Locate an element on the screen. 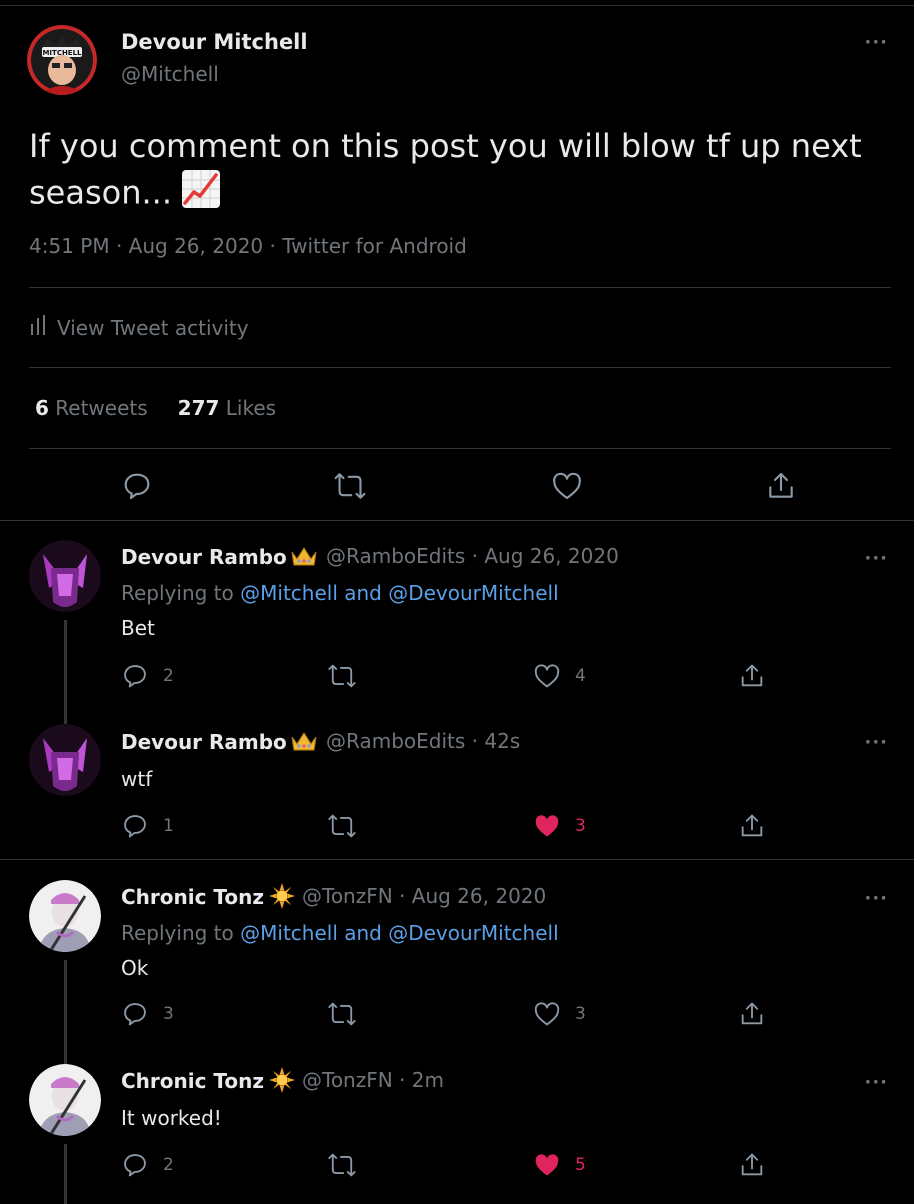  retweets-count: 6 is located at coordinates (42, 408).